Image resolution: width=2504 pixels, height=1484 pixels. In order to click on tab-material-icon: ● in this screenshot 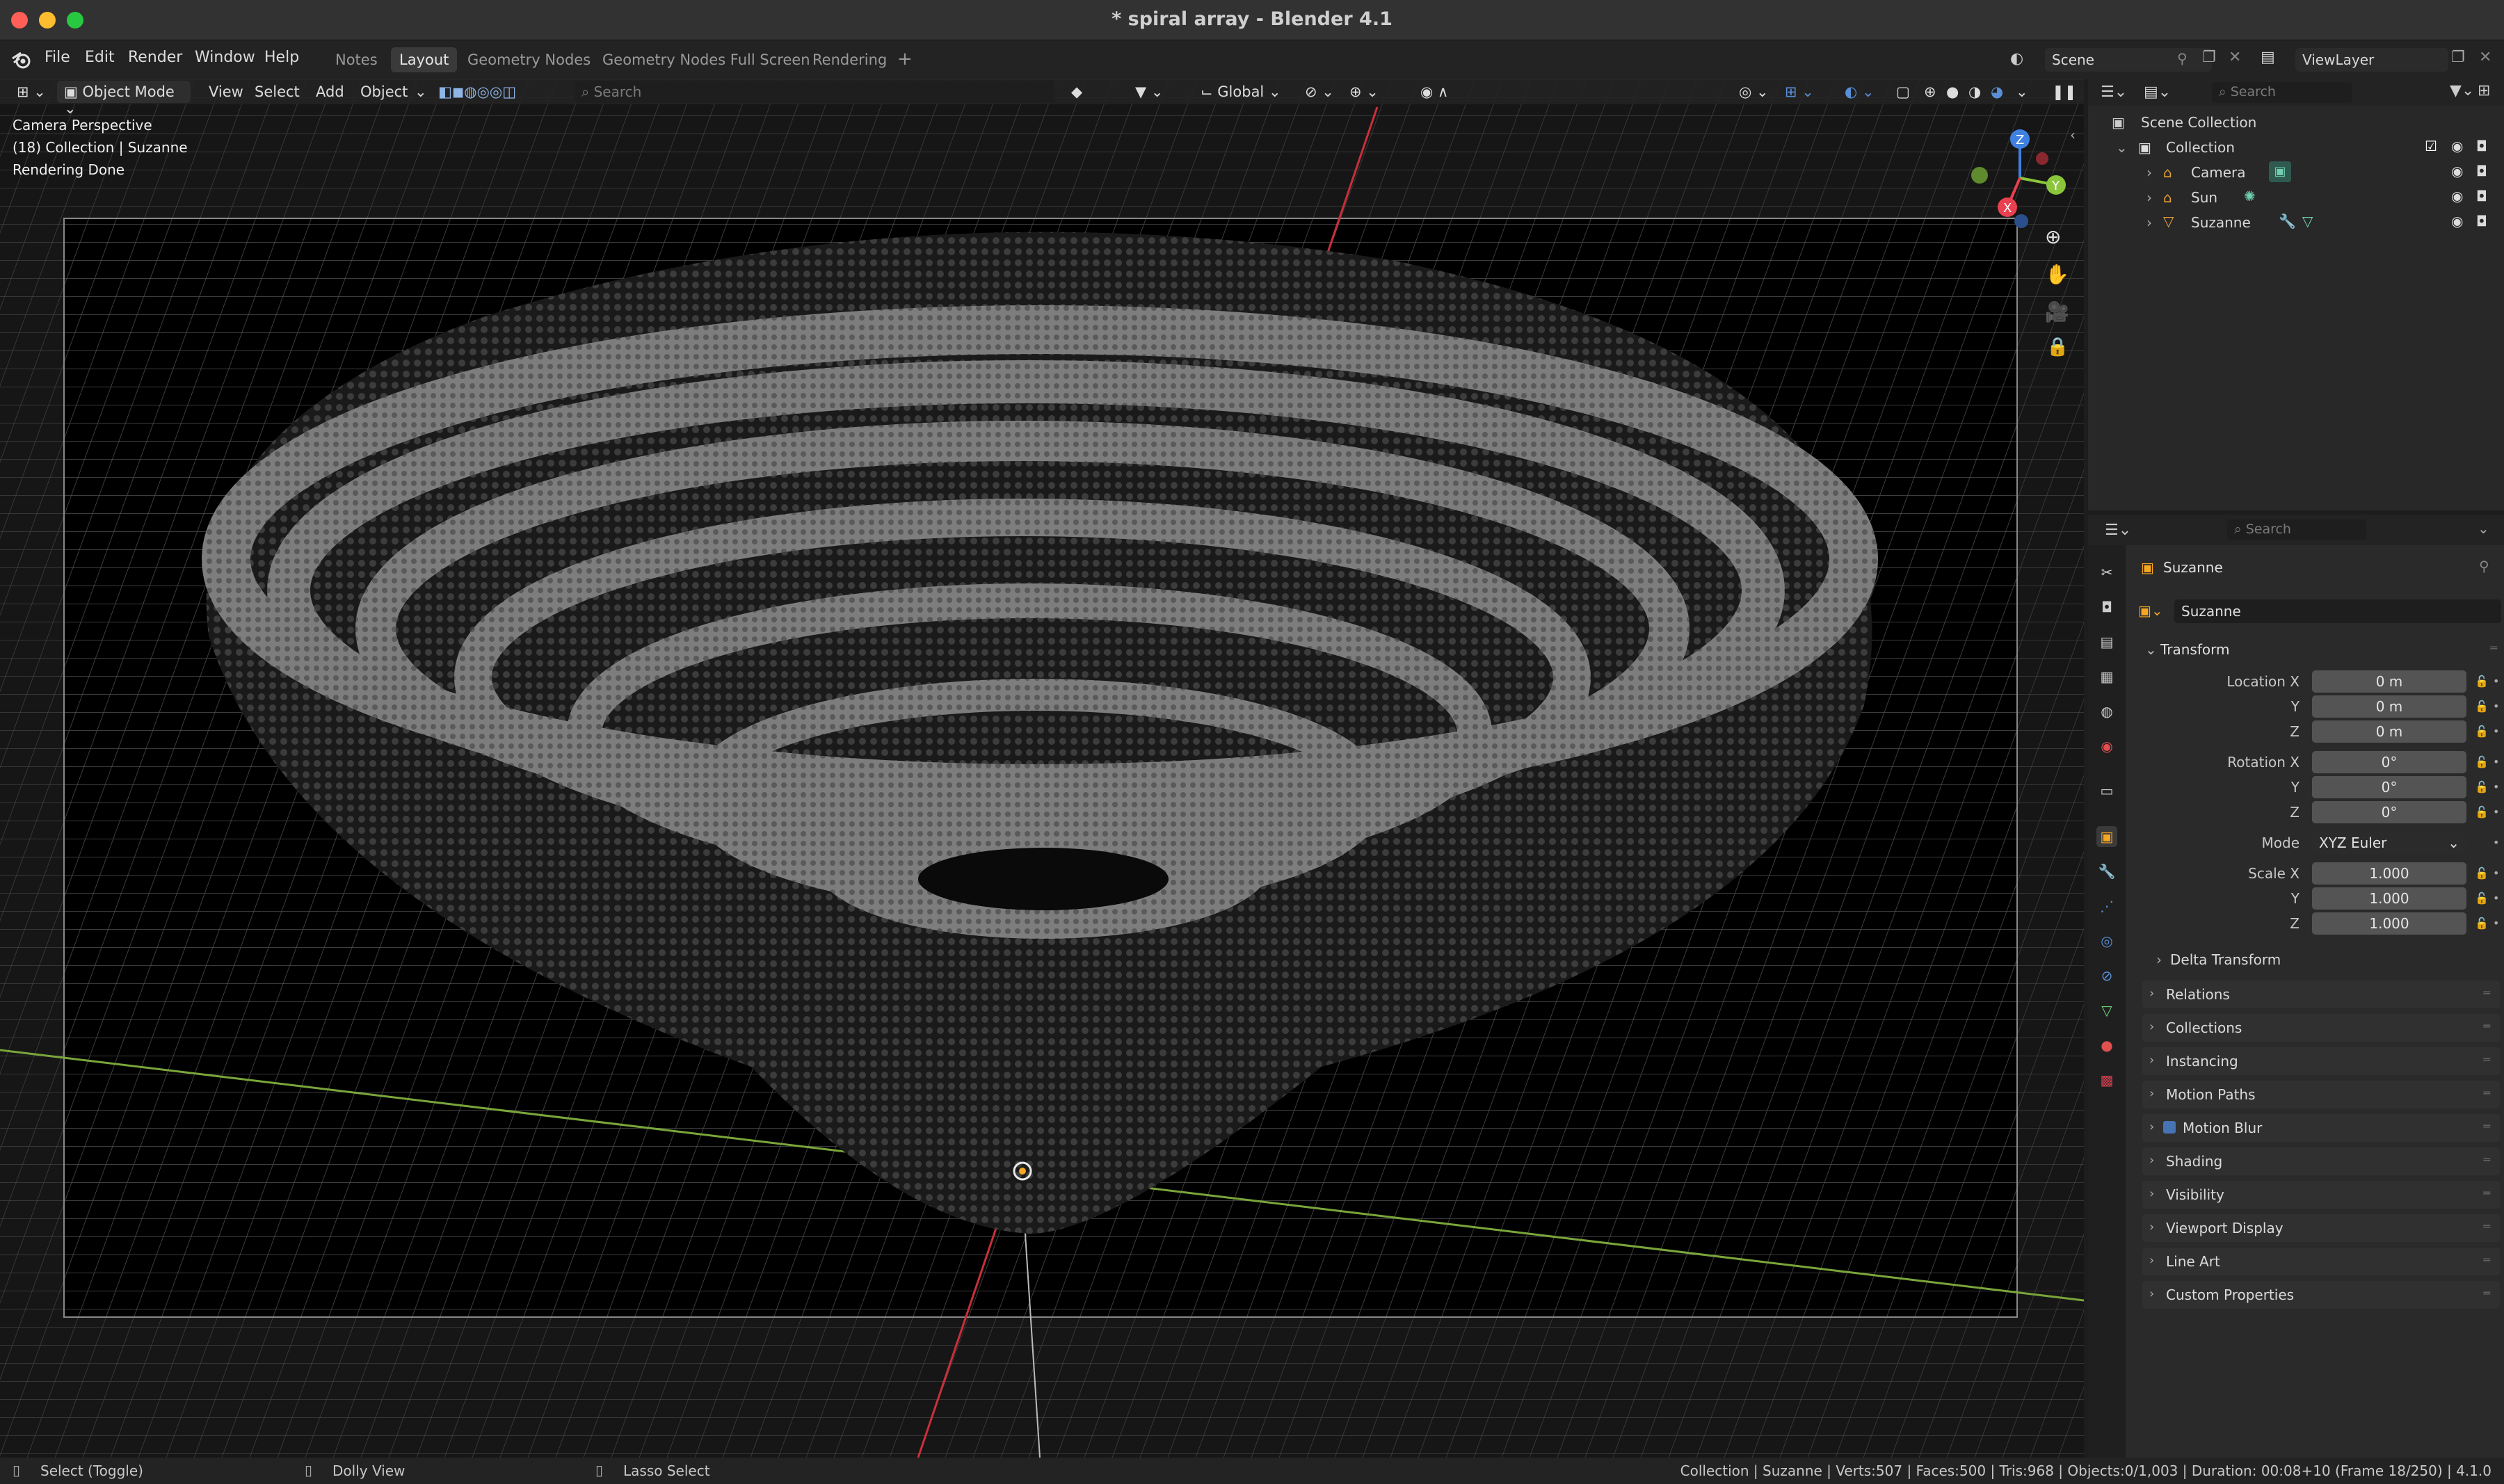, I will do `click(2107, 1045)`.